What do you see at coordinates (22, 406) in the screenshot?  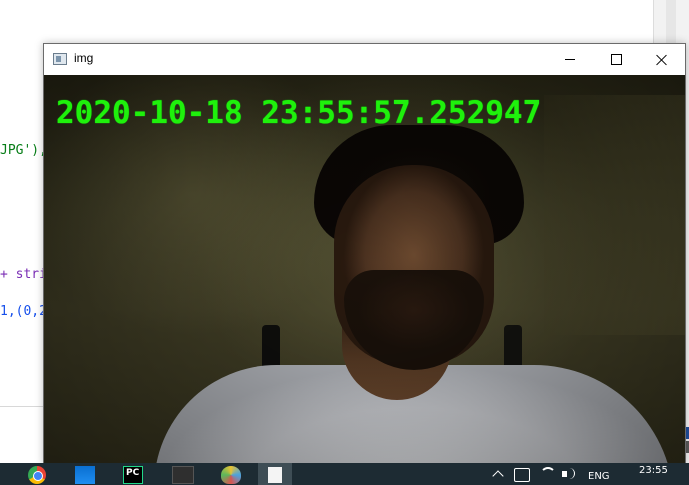 I see `editor-divider` at bounding box center [22, 406].